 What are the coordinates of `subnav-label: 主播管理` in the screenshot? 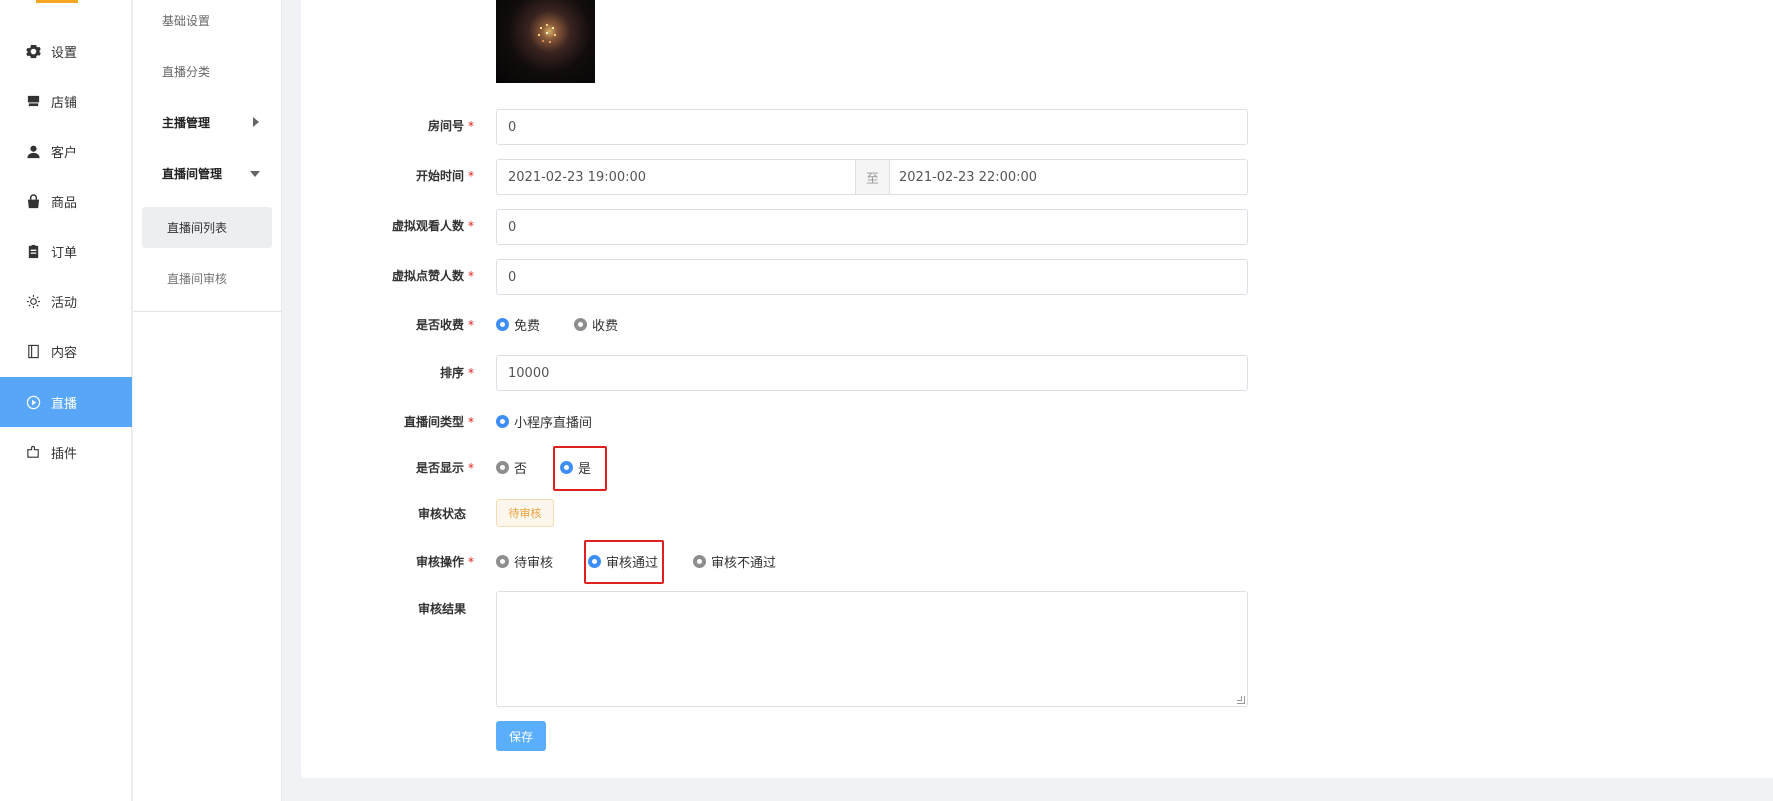 It's located at (186, 122).